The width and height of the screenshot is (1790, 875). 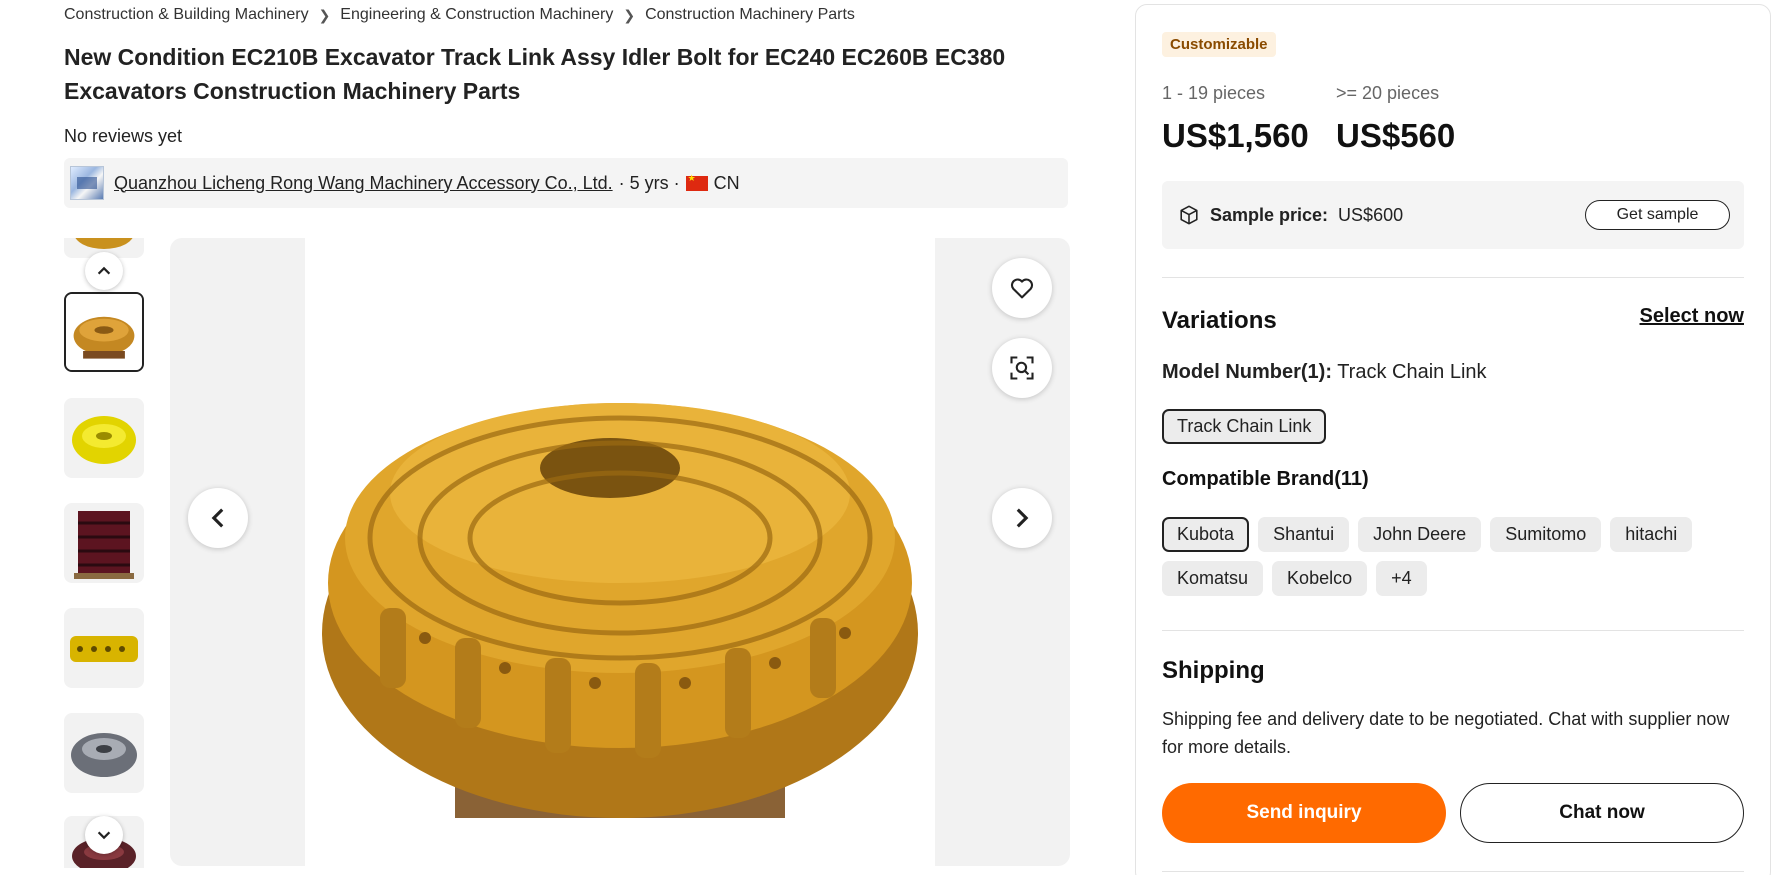 I want to click on heart-icon, so click(x=1022, y=288).